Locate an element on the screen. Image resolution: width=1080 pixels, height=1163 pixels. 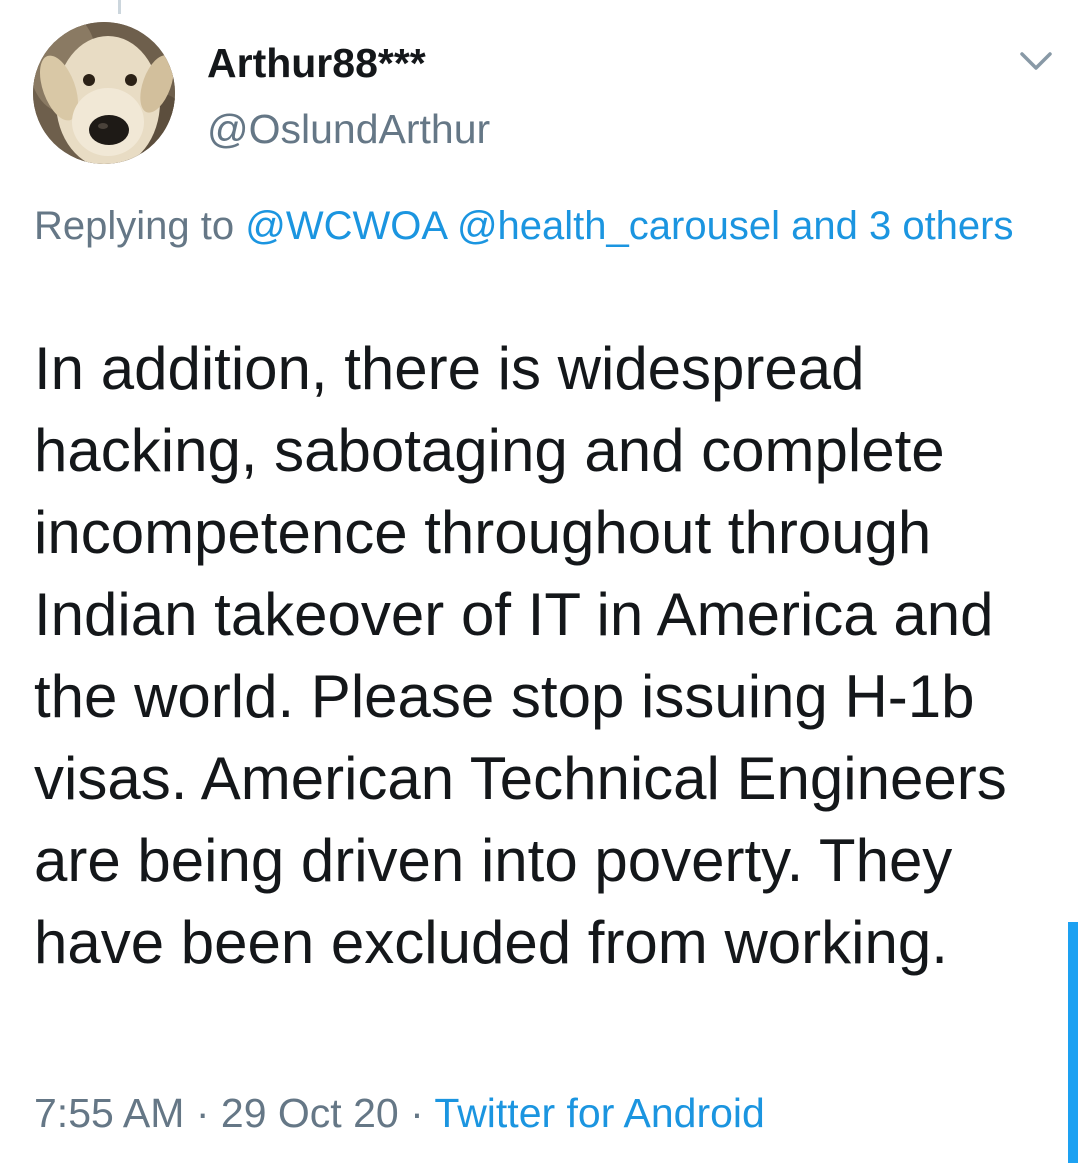
mention-others: and 3 others is located at coordinates (902, 226).